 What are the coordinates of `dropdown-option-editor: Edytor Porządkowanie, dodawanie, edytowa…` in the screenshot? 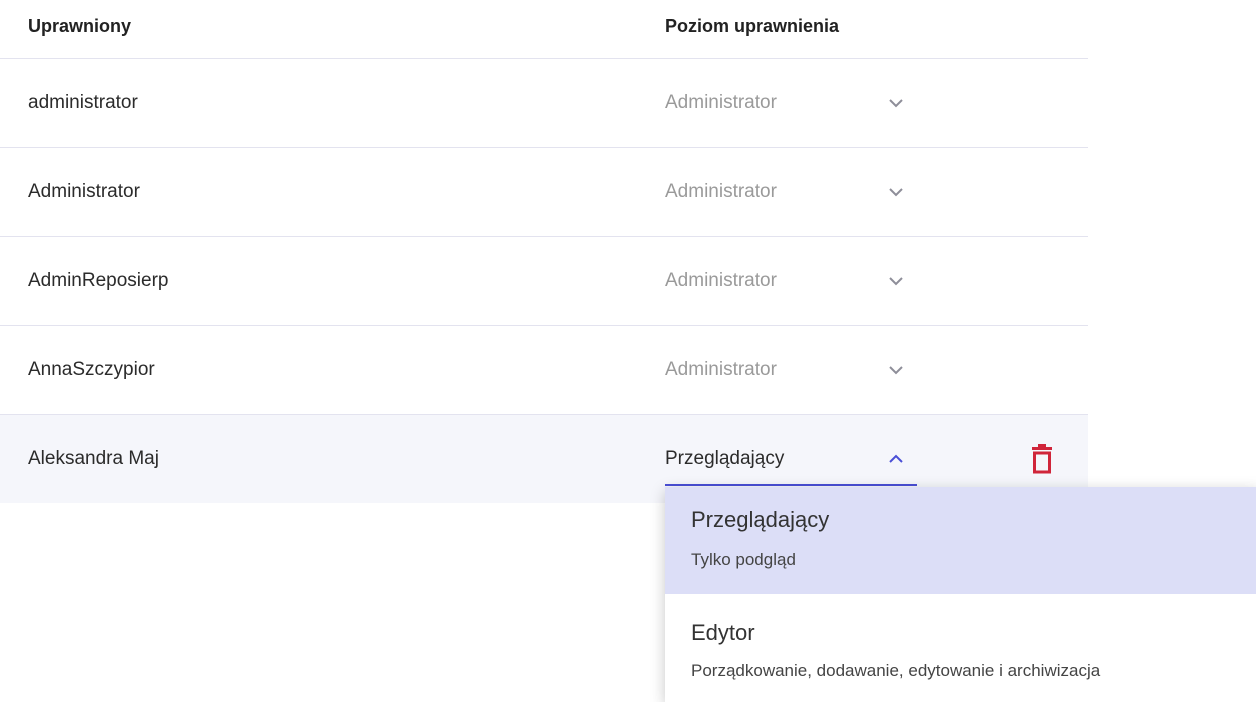 It's located at (960, 647).